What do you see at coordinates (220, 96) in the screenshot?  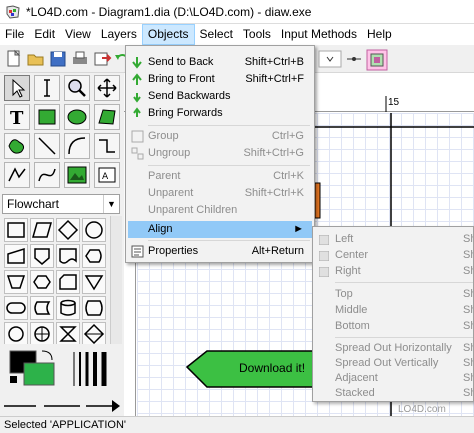 I see `menu-item-send-backwards: Send Backwards` at bounding box center [220, 96].